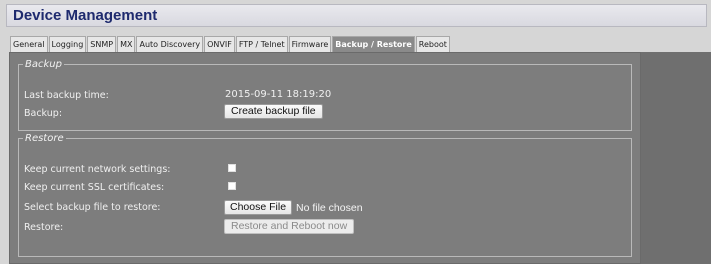 The height and width of the screenshot is (264, 711). What do you see at coordinates (289, 226) in the screenshot?
I see `restore-reboot-button: Restore and Reboot now` at bounding box center [289, 226].